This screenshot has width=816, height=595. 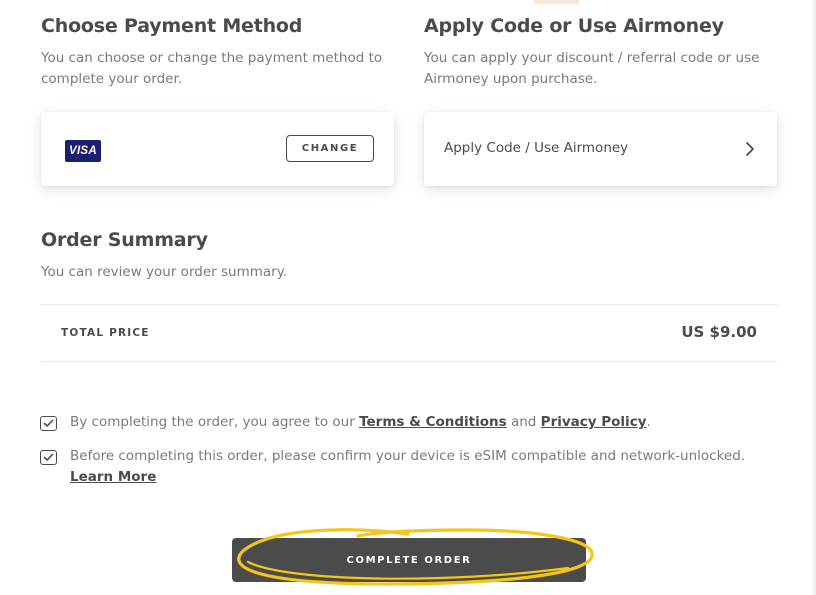 I want to click on apply-code-button: Apply Code / Use Airmoney, so click(x=600, y=149).